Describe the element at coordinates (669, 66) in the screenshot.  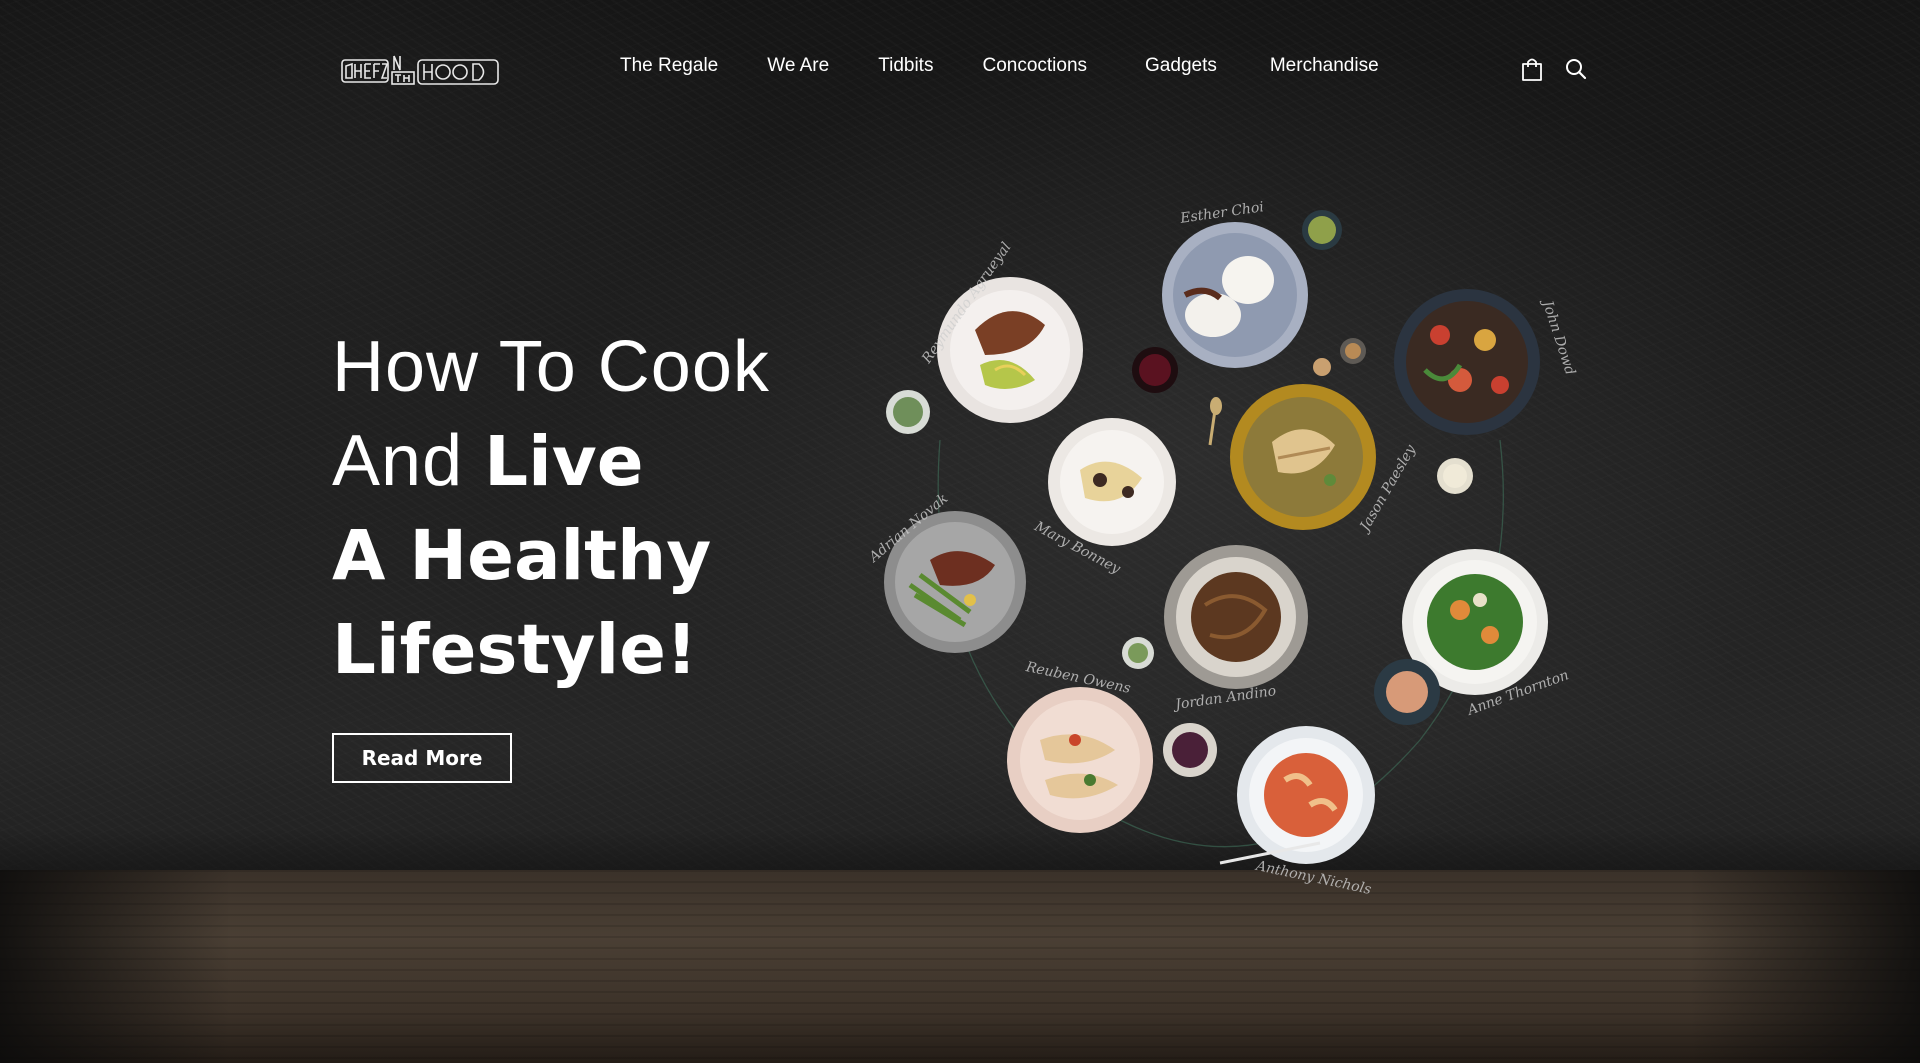
I see `nav-item-the-regale: The Regale` at that location.